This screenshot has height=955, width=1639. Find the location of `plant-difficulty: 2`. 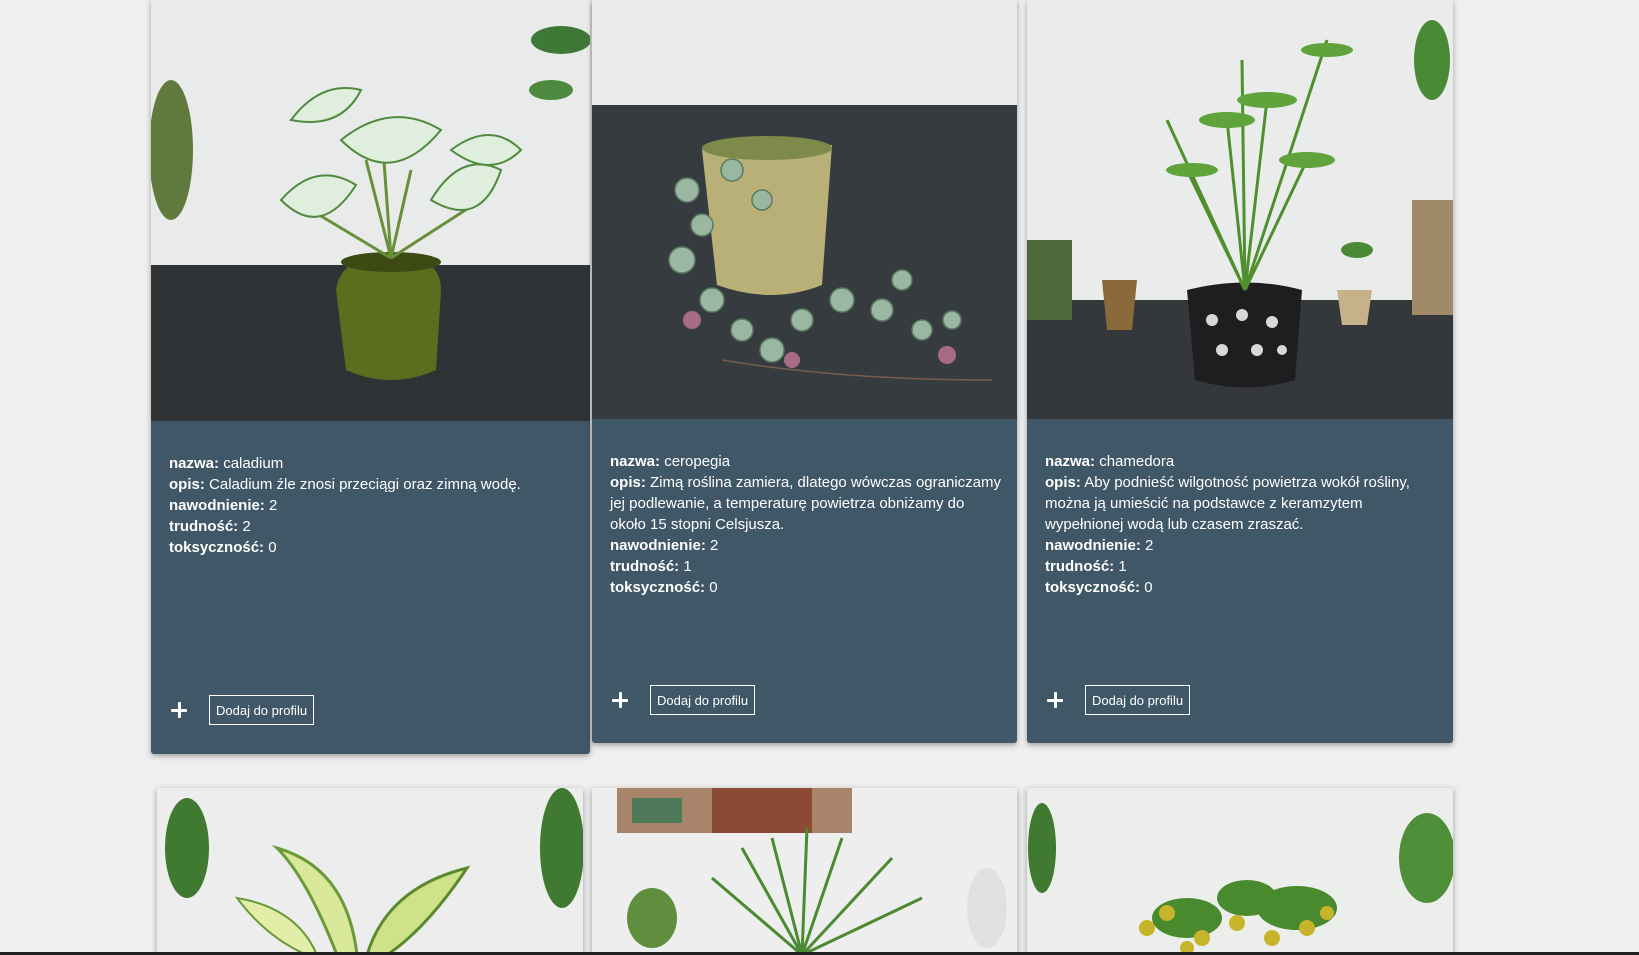

plant-difficulty: 2 is located at coordinates (246, 526).